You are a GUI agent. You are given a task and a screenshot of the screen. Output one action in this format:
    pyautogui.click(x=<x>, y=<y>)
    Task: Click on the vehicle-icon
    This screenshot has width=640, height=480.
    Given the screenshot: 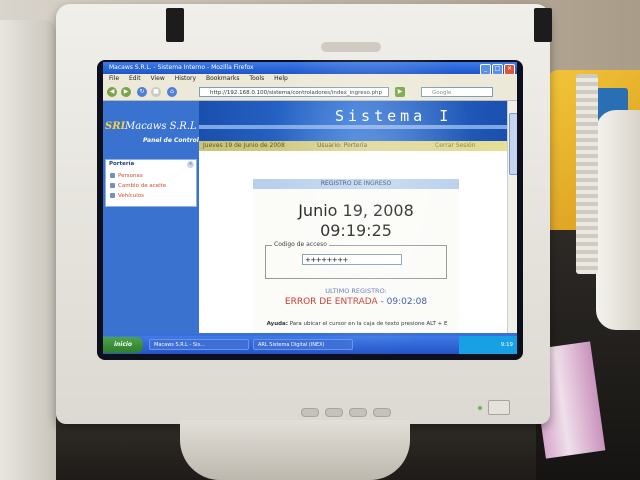 What is the action you would take?
    pyautogui.click(x=112, y=195)
    